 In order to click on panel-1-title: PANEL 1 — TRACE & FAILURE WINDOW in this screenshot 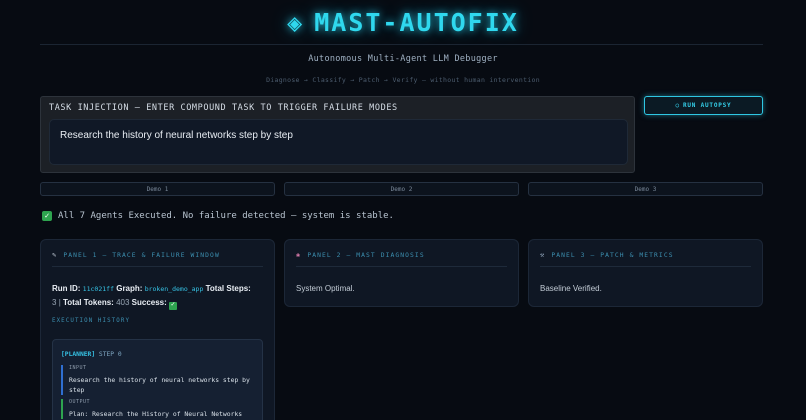, I will do `click(141, 255)`.